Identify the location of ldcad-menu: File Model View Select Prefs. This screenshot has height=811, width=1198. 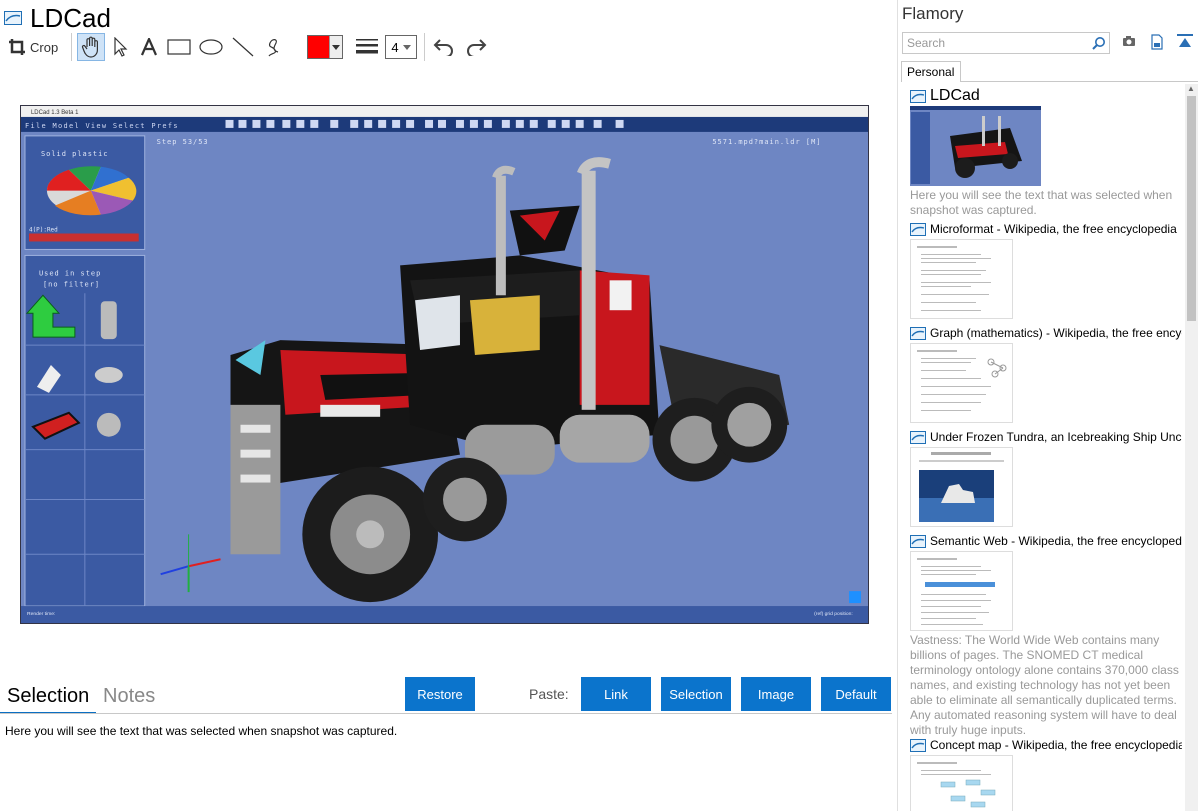
(102, 126).